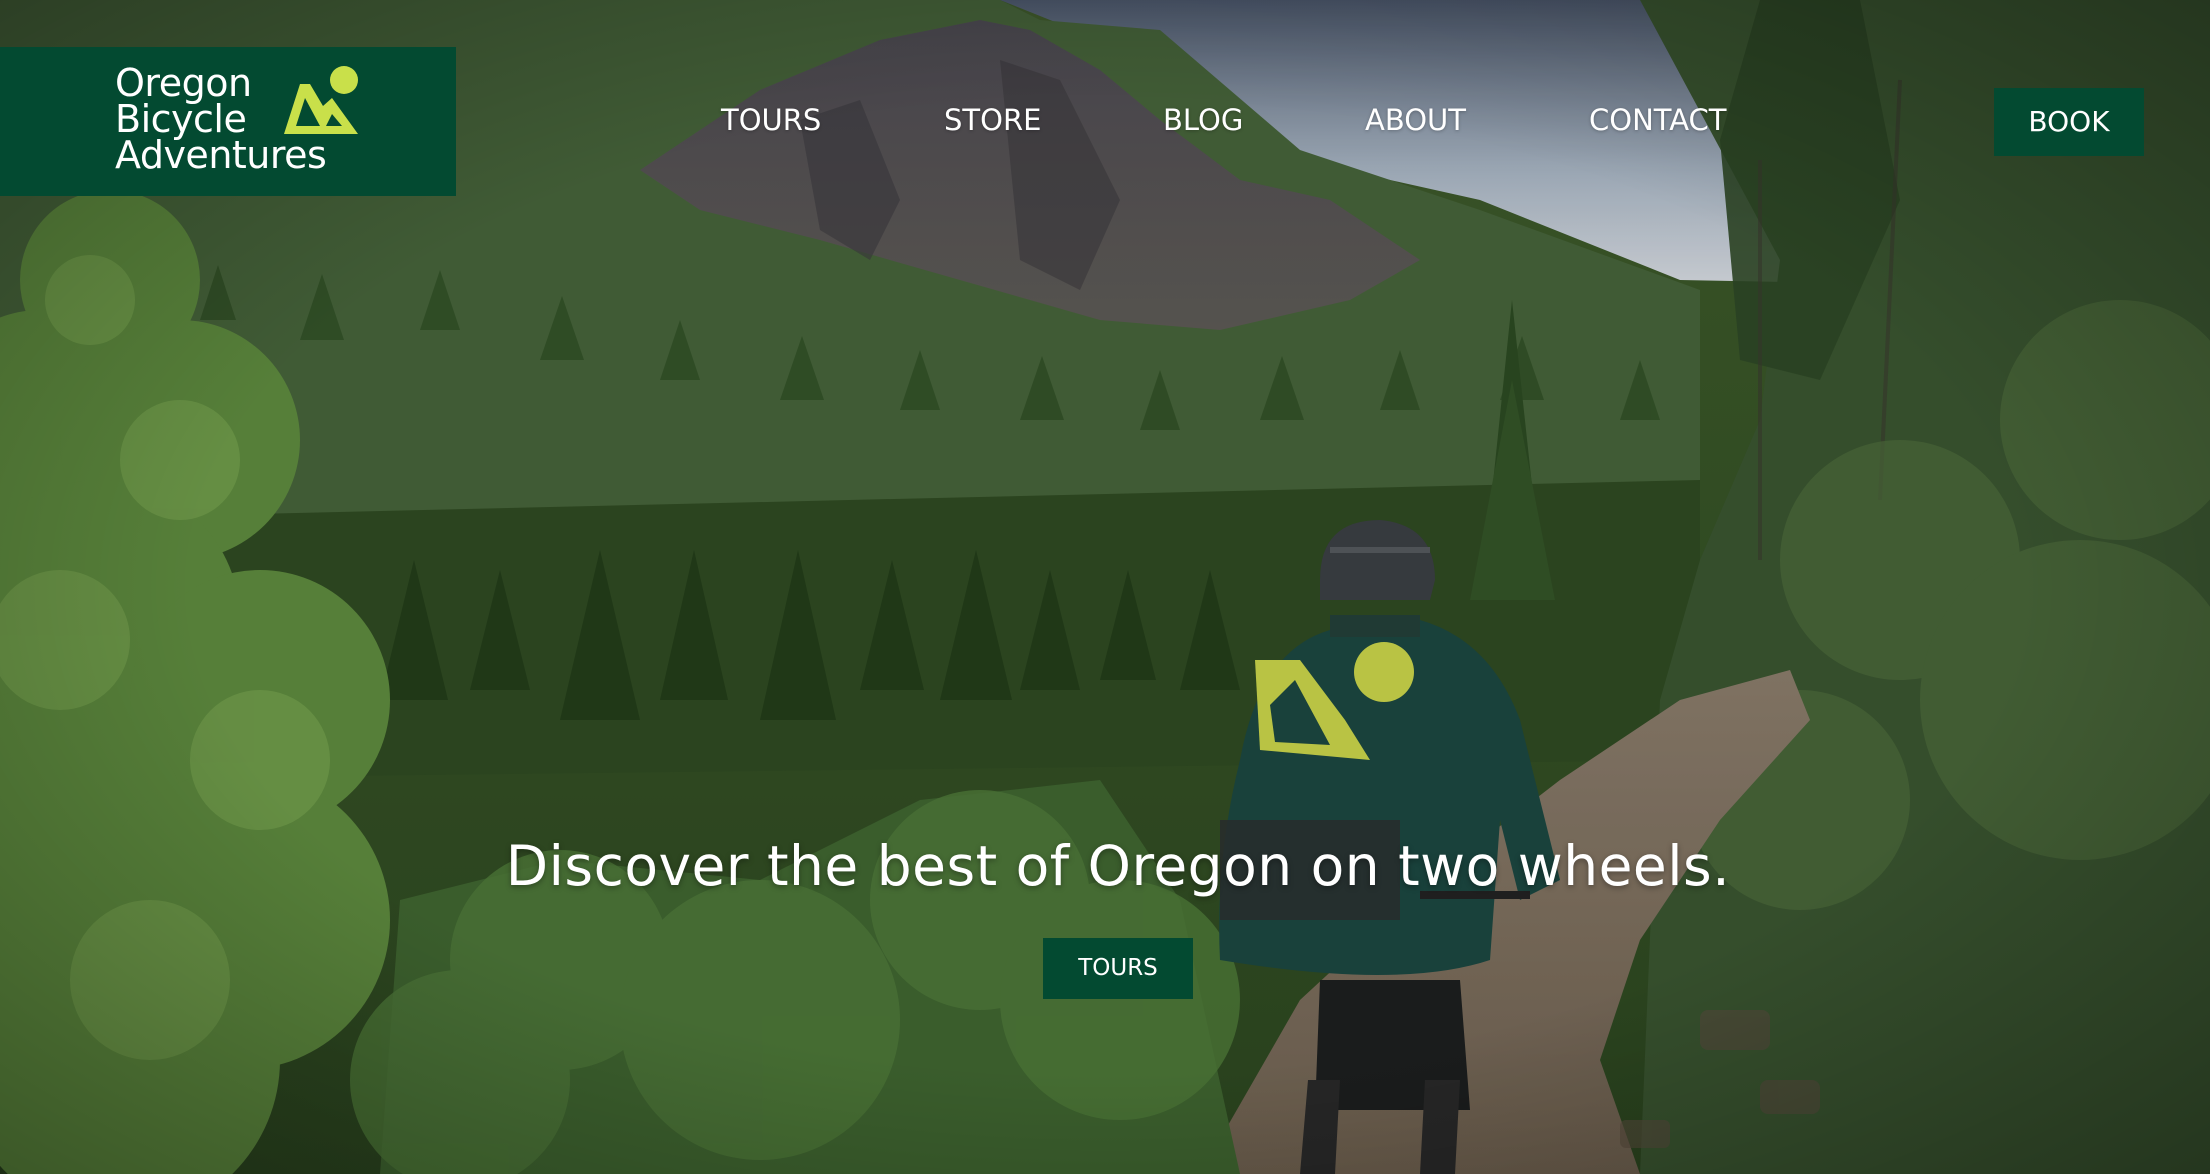  What do you see at coordinates (2069, 122) in the screenshot?
I see `book-button: BOOK` at bounding box center [2069, 122].